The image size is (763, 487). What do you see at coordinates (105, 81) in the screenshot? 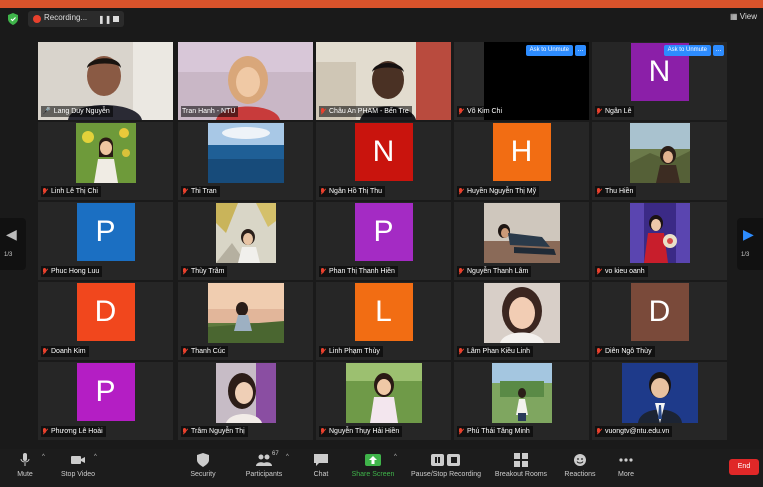
I see `participant-tile: 🎤 Lang Duy Nguyễn` at bounding box center [105, 81].